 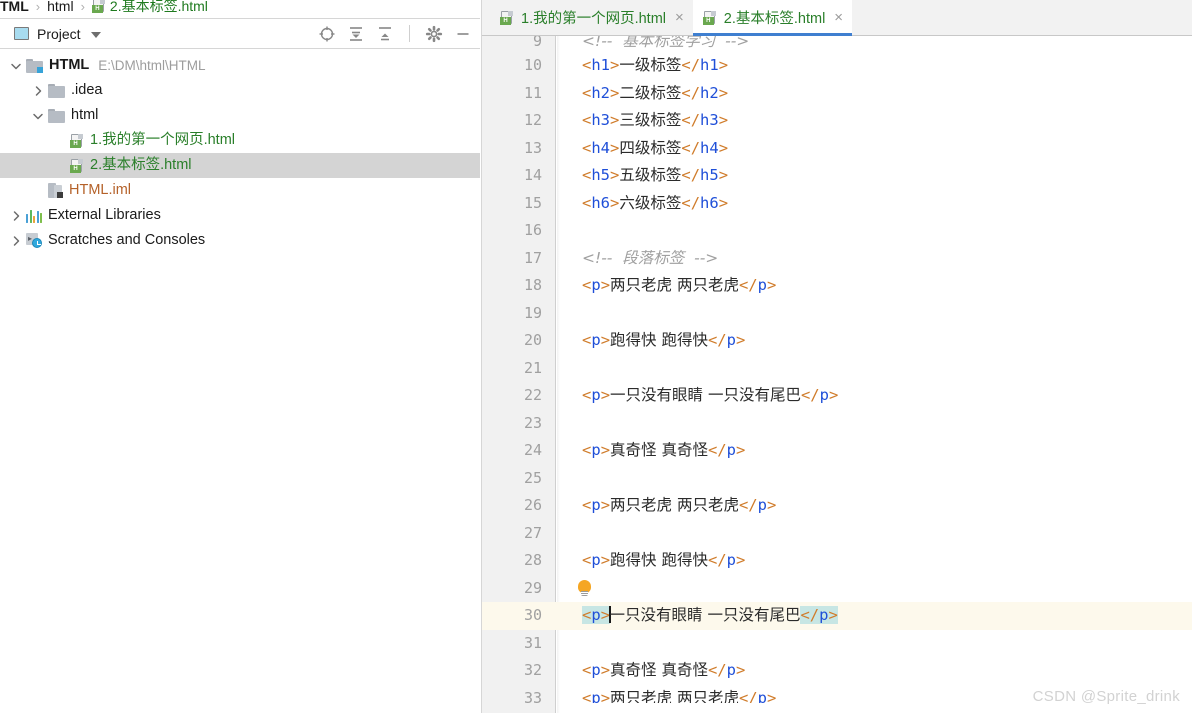 What do you see at coordinates (532, 312) in the screenshot?
I see `line-number: 19` at bounding box center [532, 312].